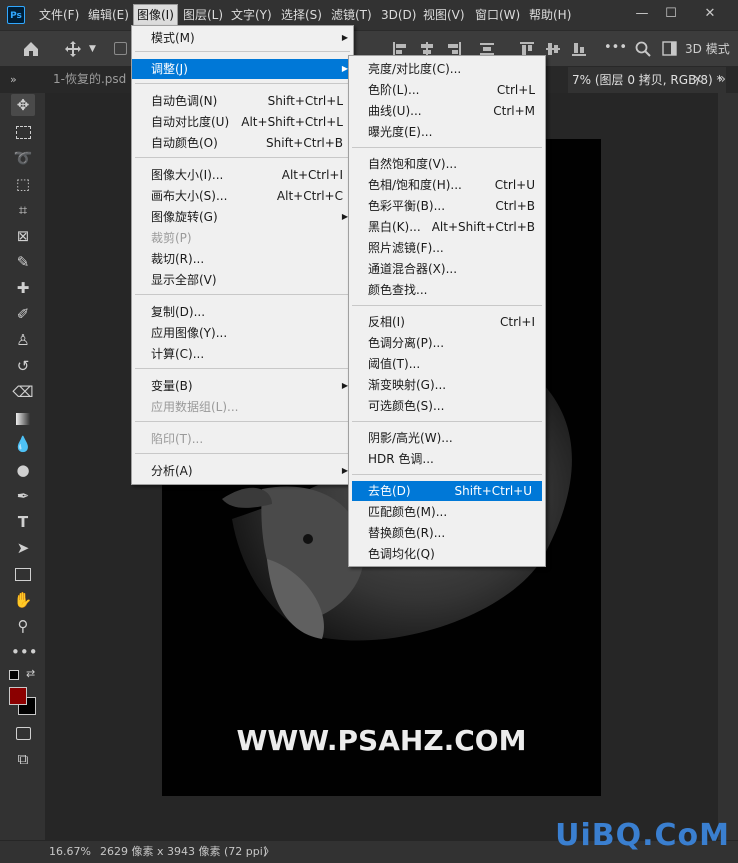  What do you see at coordinates (23, 262) in the screenshot?
I see `eyedropper-tool-icon: ✎` at bounding box center [23, 262].